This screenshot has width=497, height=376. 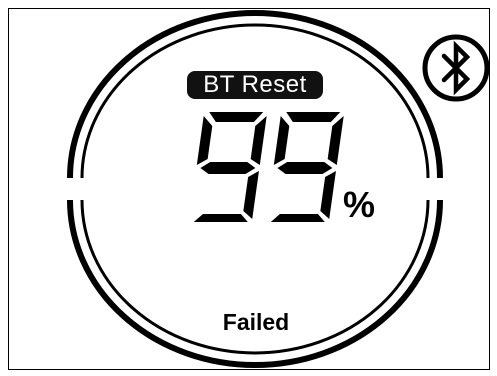 I want to click on bluetooth-icon, so click(x=456, y=68).